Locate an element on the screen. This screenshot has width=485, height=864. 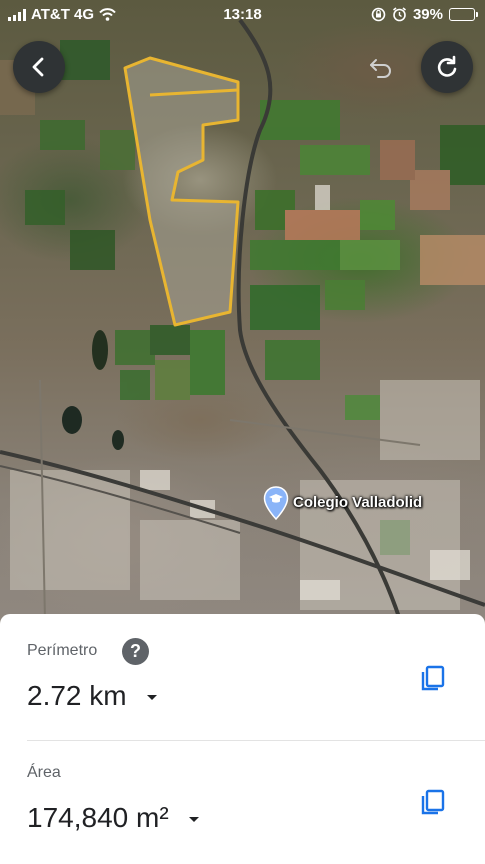
copy-area-icon is located at coordinates (433, 802).